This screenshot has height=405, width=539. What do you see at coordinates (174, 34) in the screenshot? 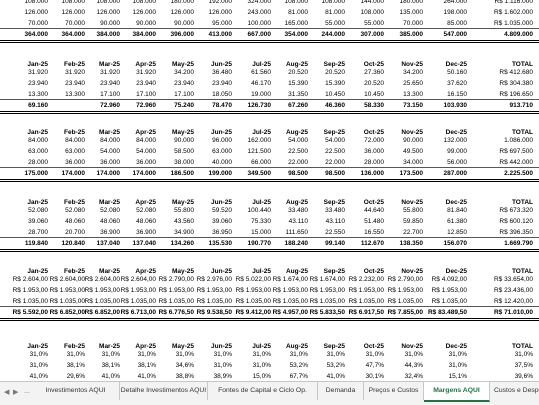
I see `table-cell: 396.000` at bounding box center [174, 34].